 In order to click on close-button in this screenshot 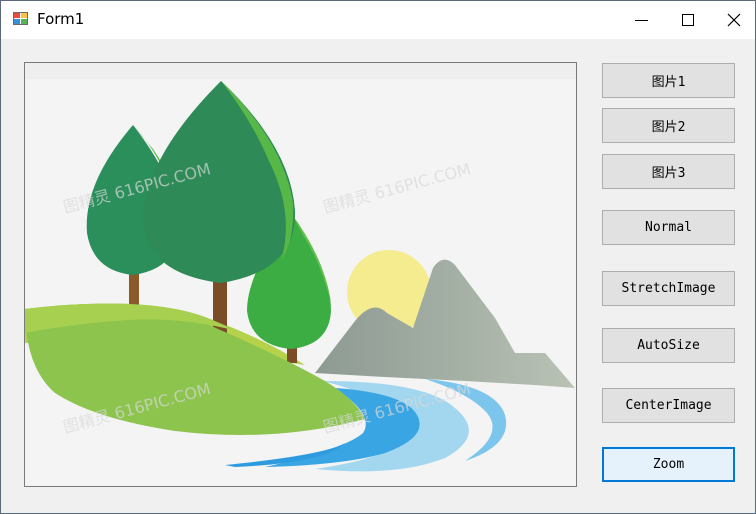, I will do `click(733, 20)`.